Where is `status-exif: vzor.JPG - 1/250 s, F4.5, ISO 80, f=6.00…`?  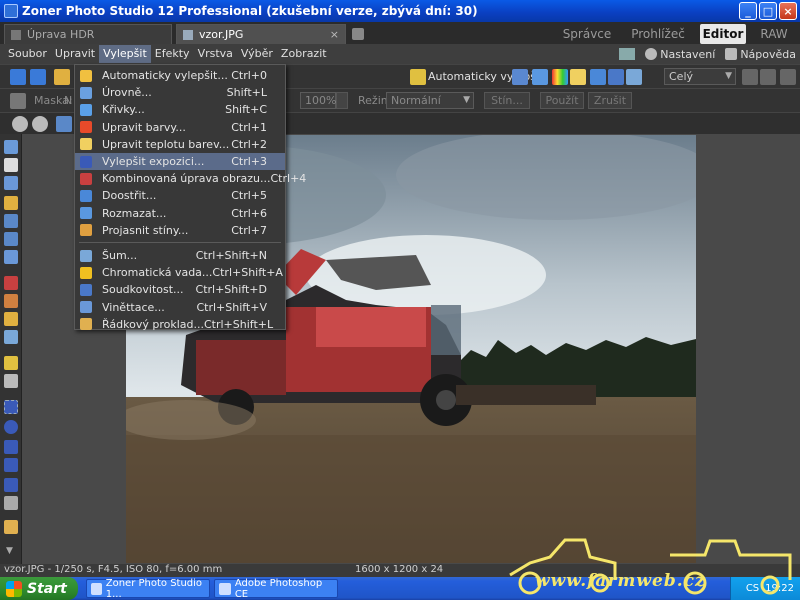 status-exif: vzor.JPG - 1/250 s, F4.5, ISO 80, f=6.00… is located at coordinates (113, 569).